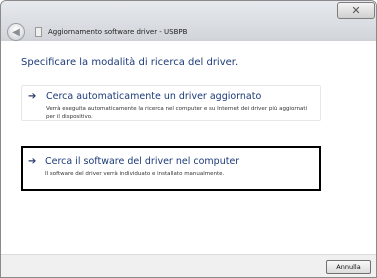 Image resolution: width=377 pixels, height=278 pixels. What do you see at coordinates (188, 265) in the screenshot?
I see `footer-bar: Annulla` at bounding box center [188, 265].